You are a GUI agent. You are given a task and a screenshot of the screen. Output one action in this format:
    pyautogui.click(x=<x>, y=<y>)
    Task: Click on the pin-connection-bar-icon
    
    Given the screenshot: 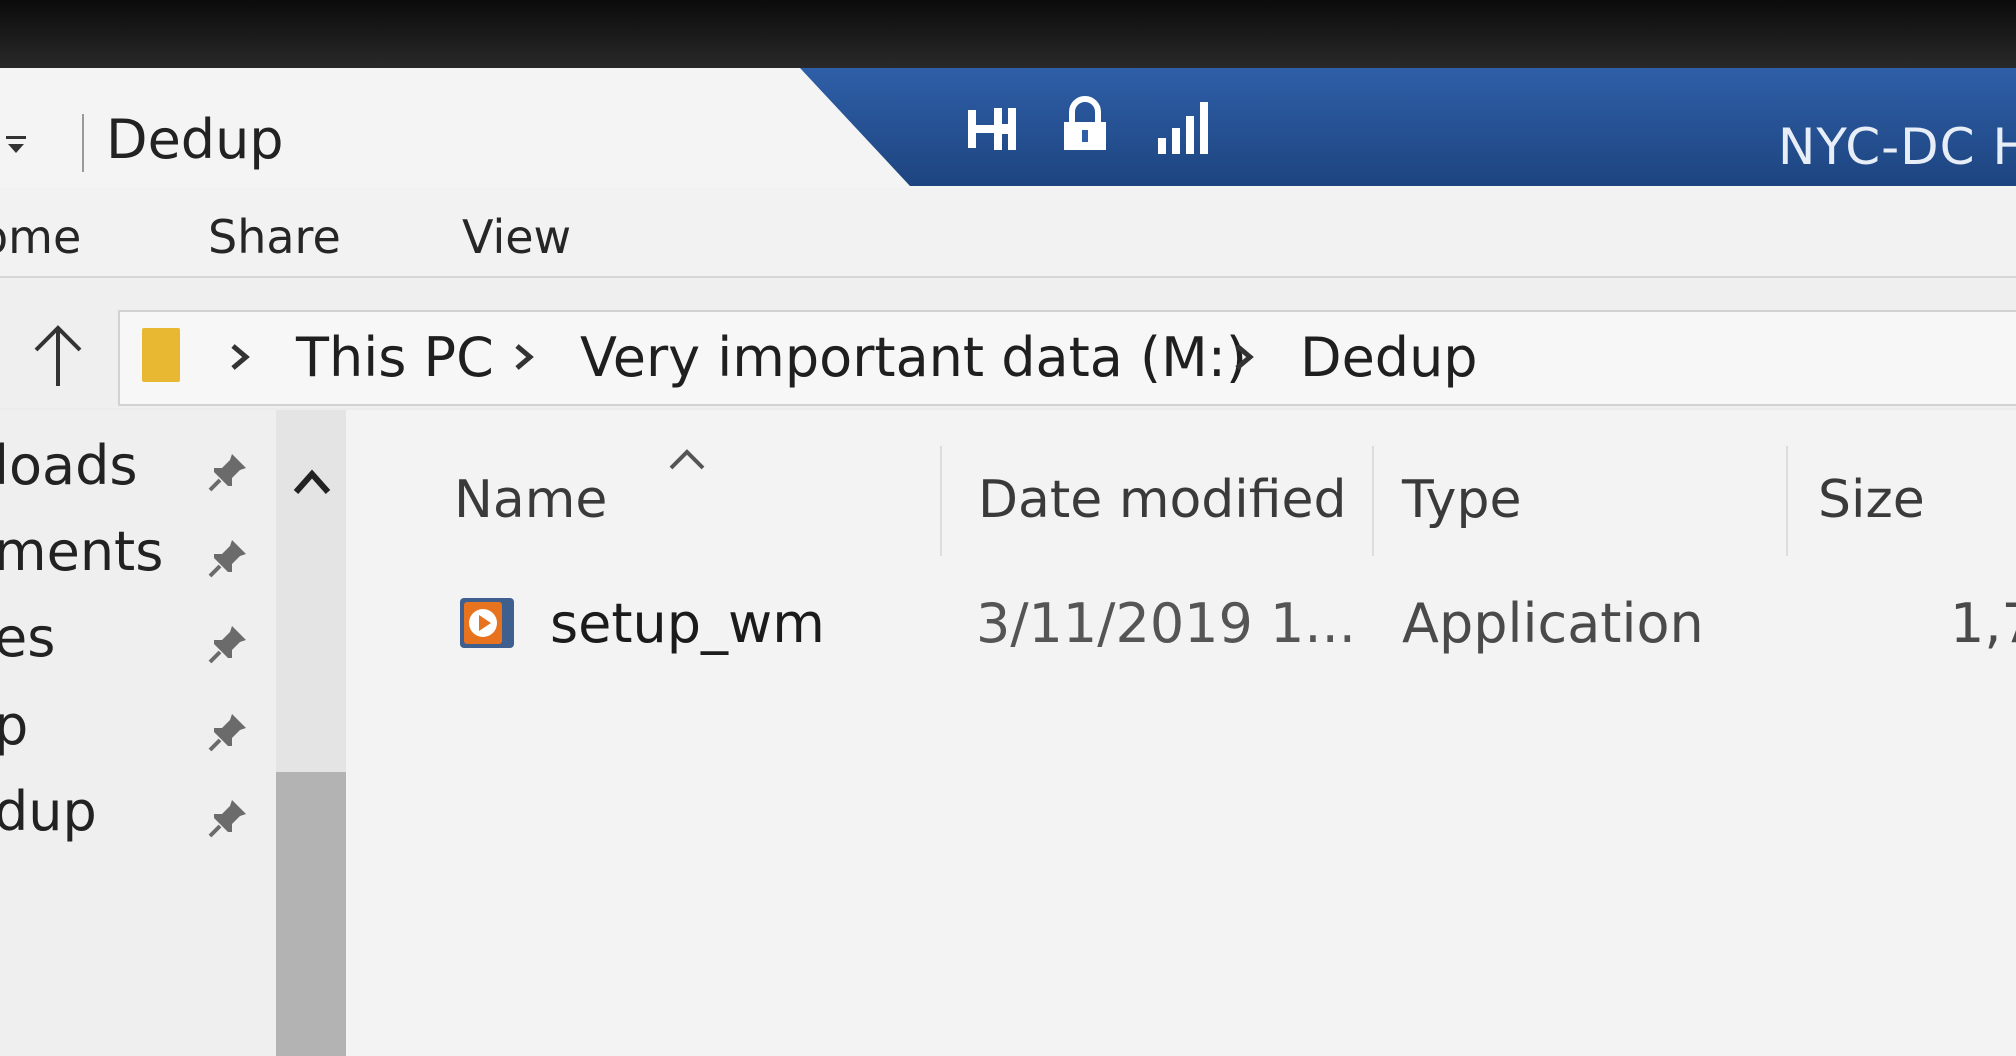 What is the action you would take?
    pyautogui.click(x=993, y=129)
    